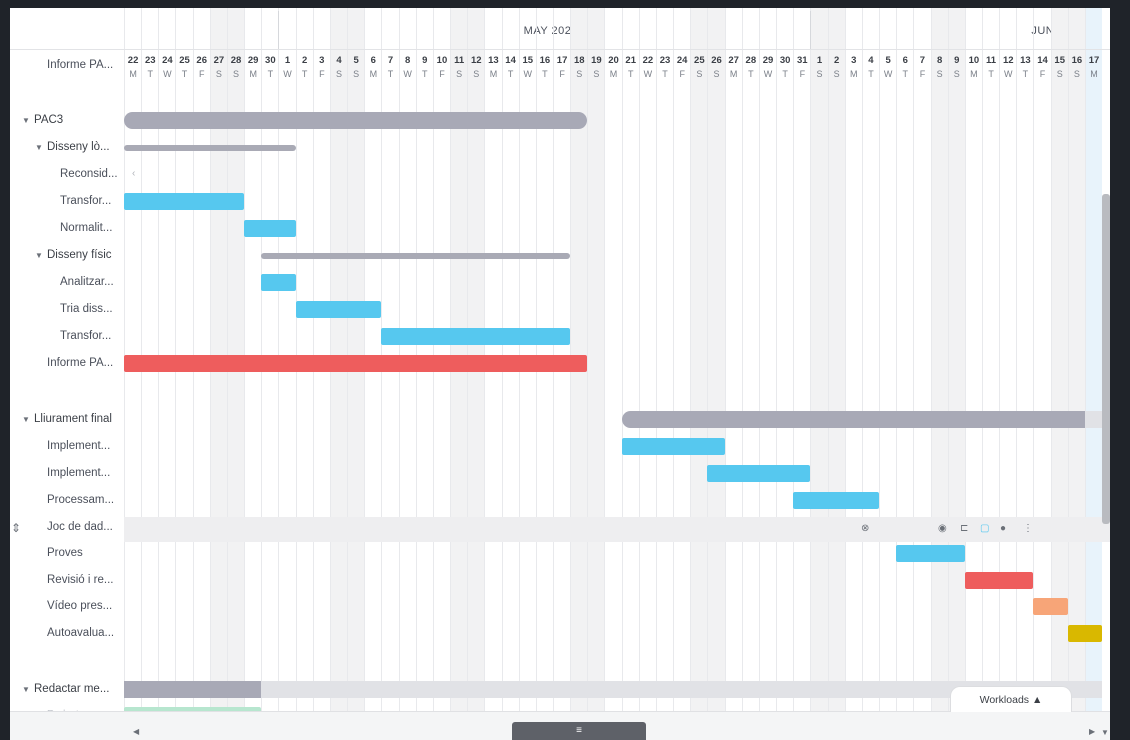  I want to click on drag-handle-icon: ⇕, so click(16, 528).